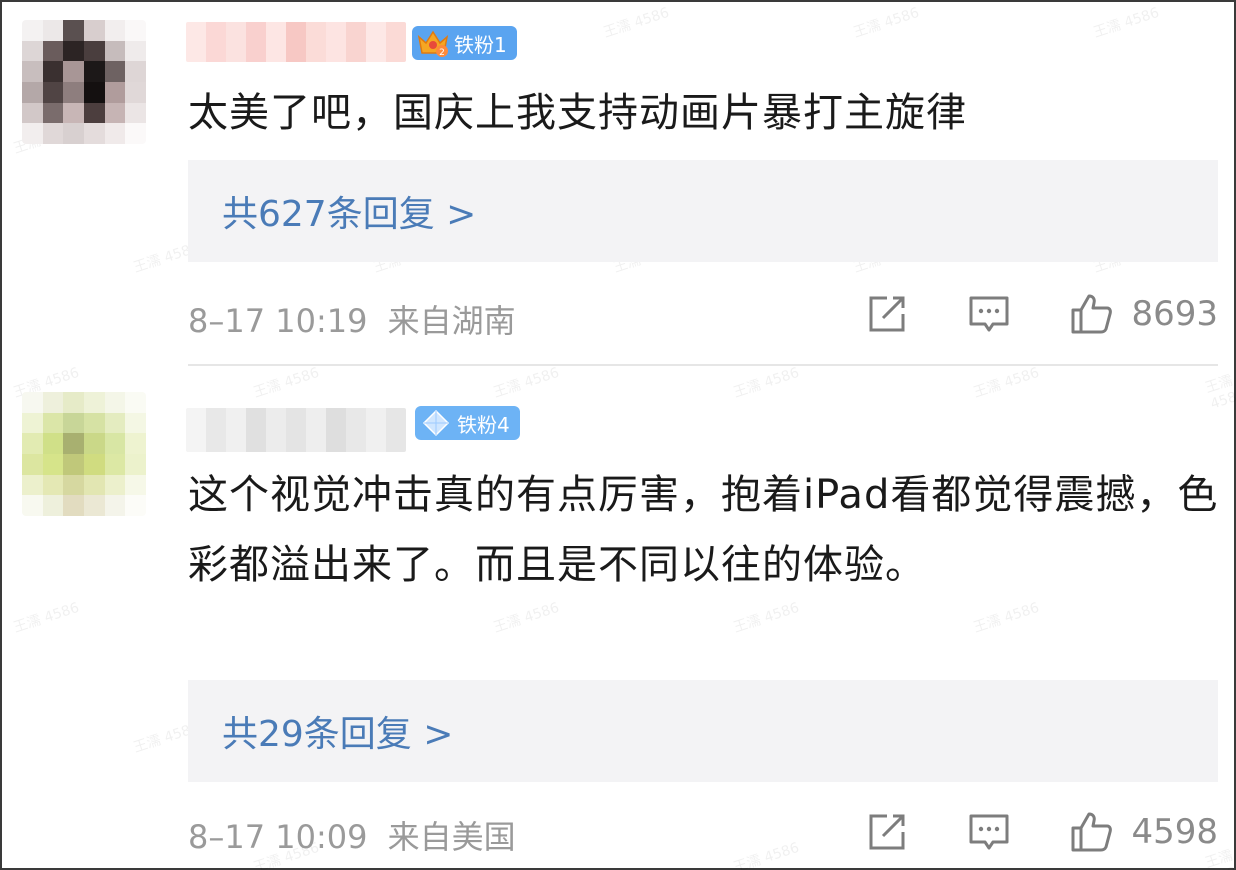 The image size is (1236, 870). What do you see at coordinates (480, 44) in the screenshot?
I see `badge-label: 铁粉1` at bounding box center [480, 44].